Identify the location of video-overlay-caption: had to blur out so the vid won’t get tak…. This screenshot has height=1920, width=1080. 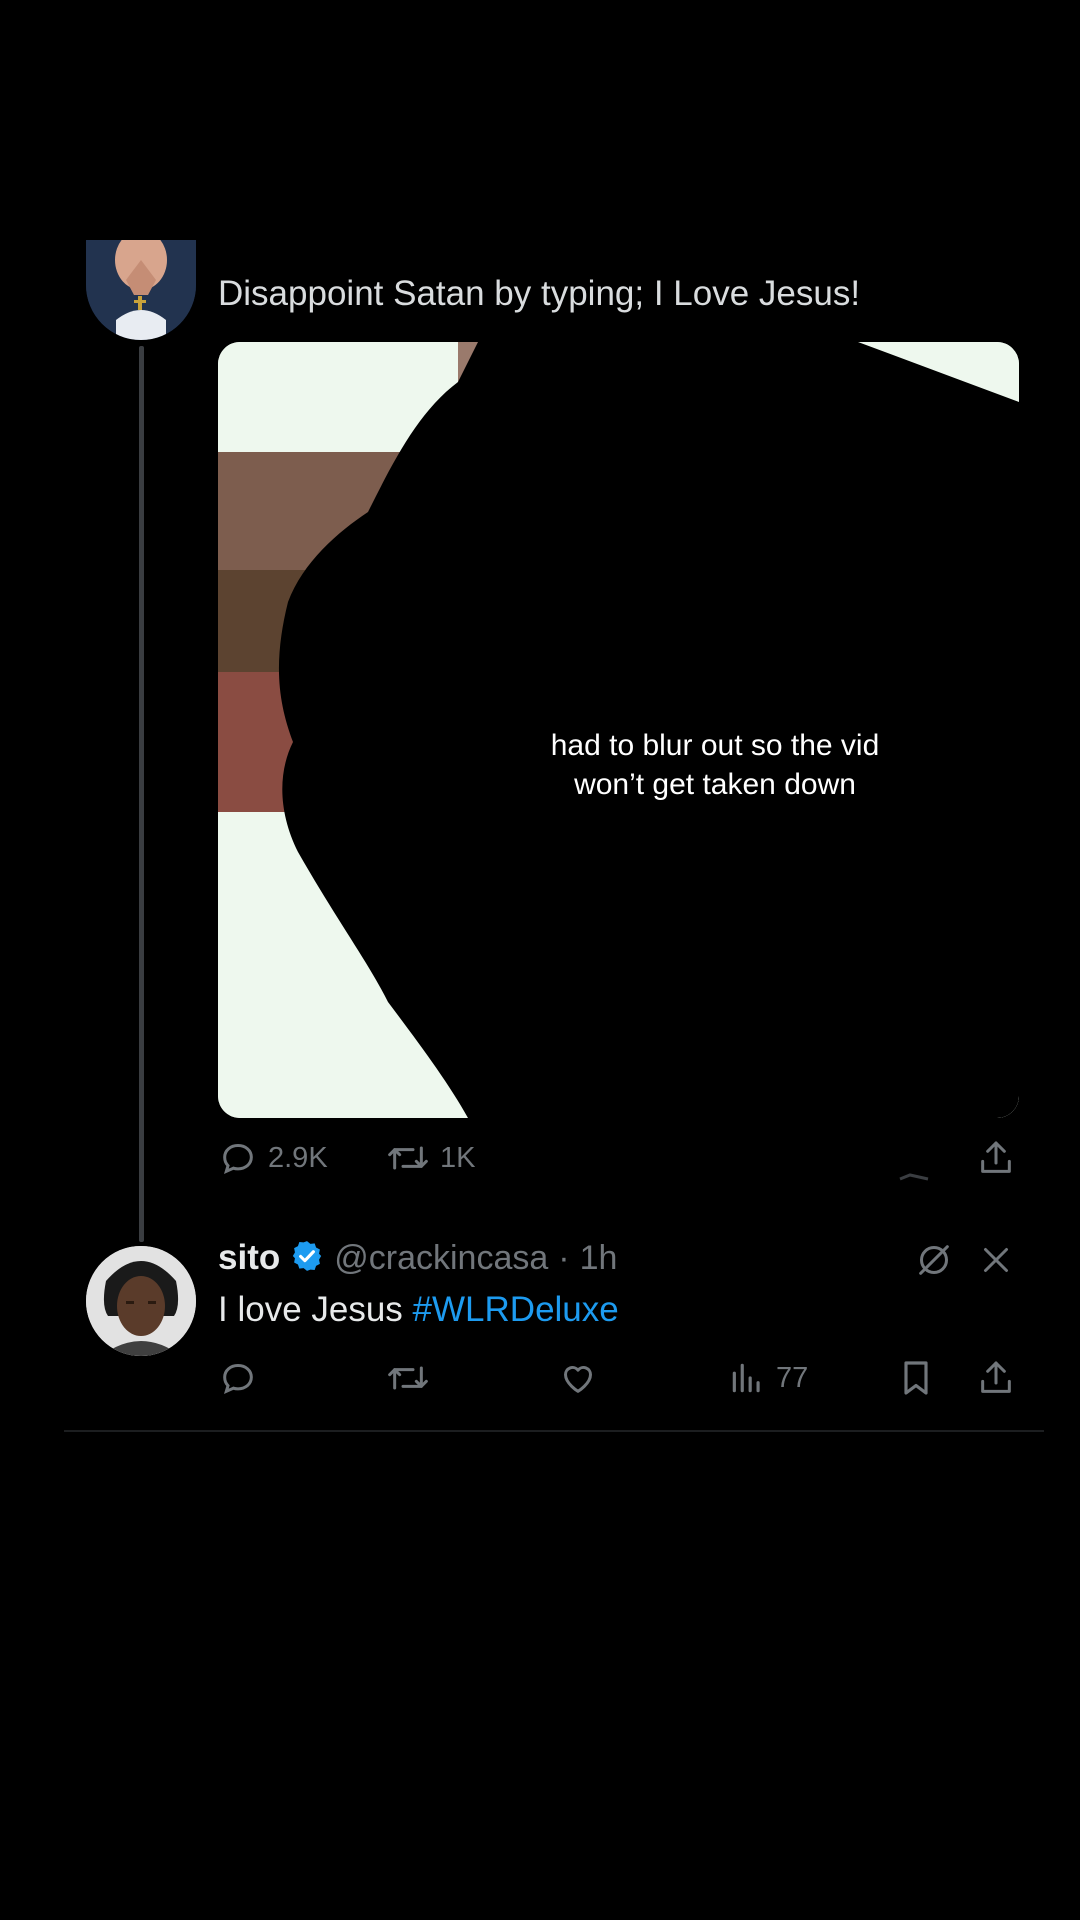
(715, 765).